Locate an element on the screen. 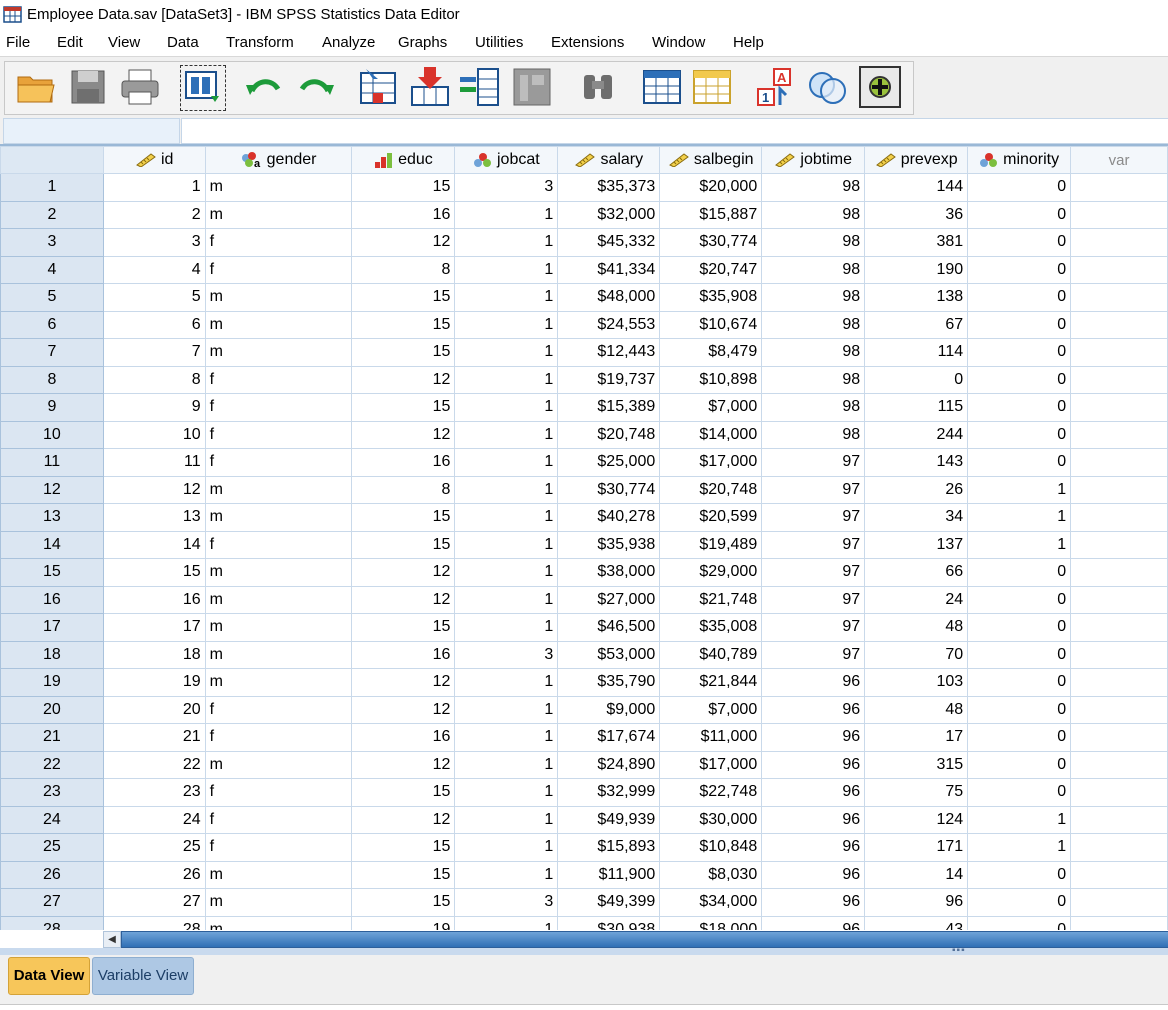  row-header: 7 is located at coordinates (52, 352).